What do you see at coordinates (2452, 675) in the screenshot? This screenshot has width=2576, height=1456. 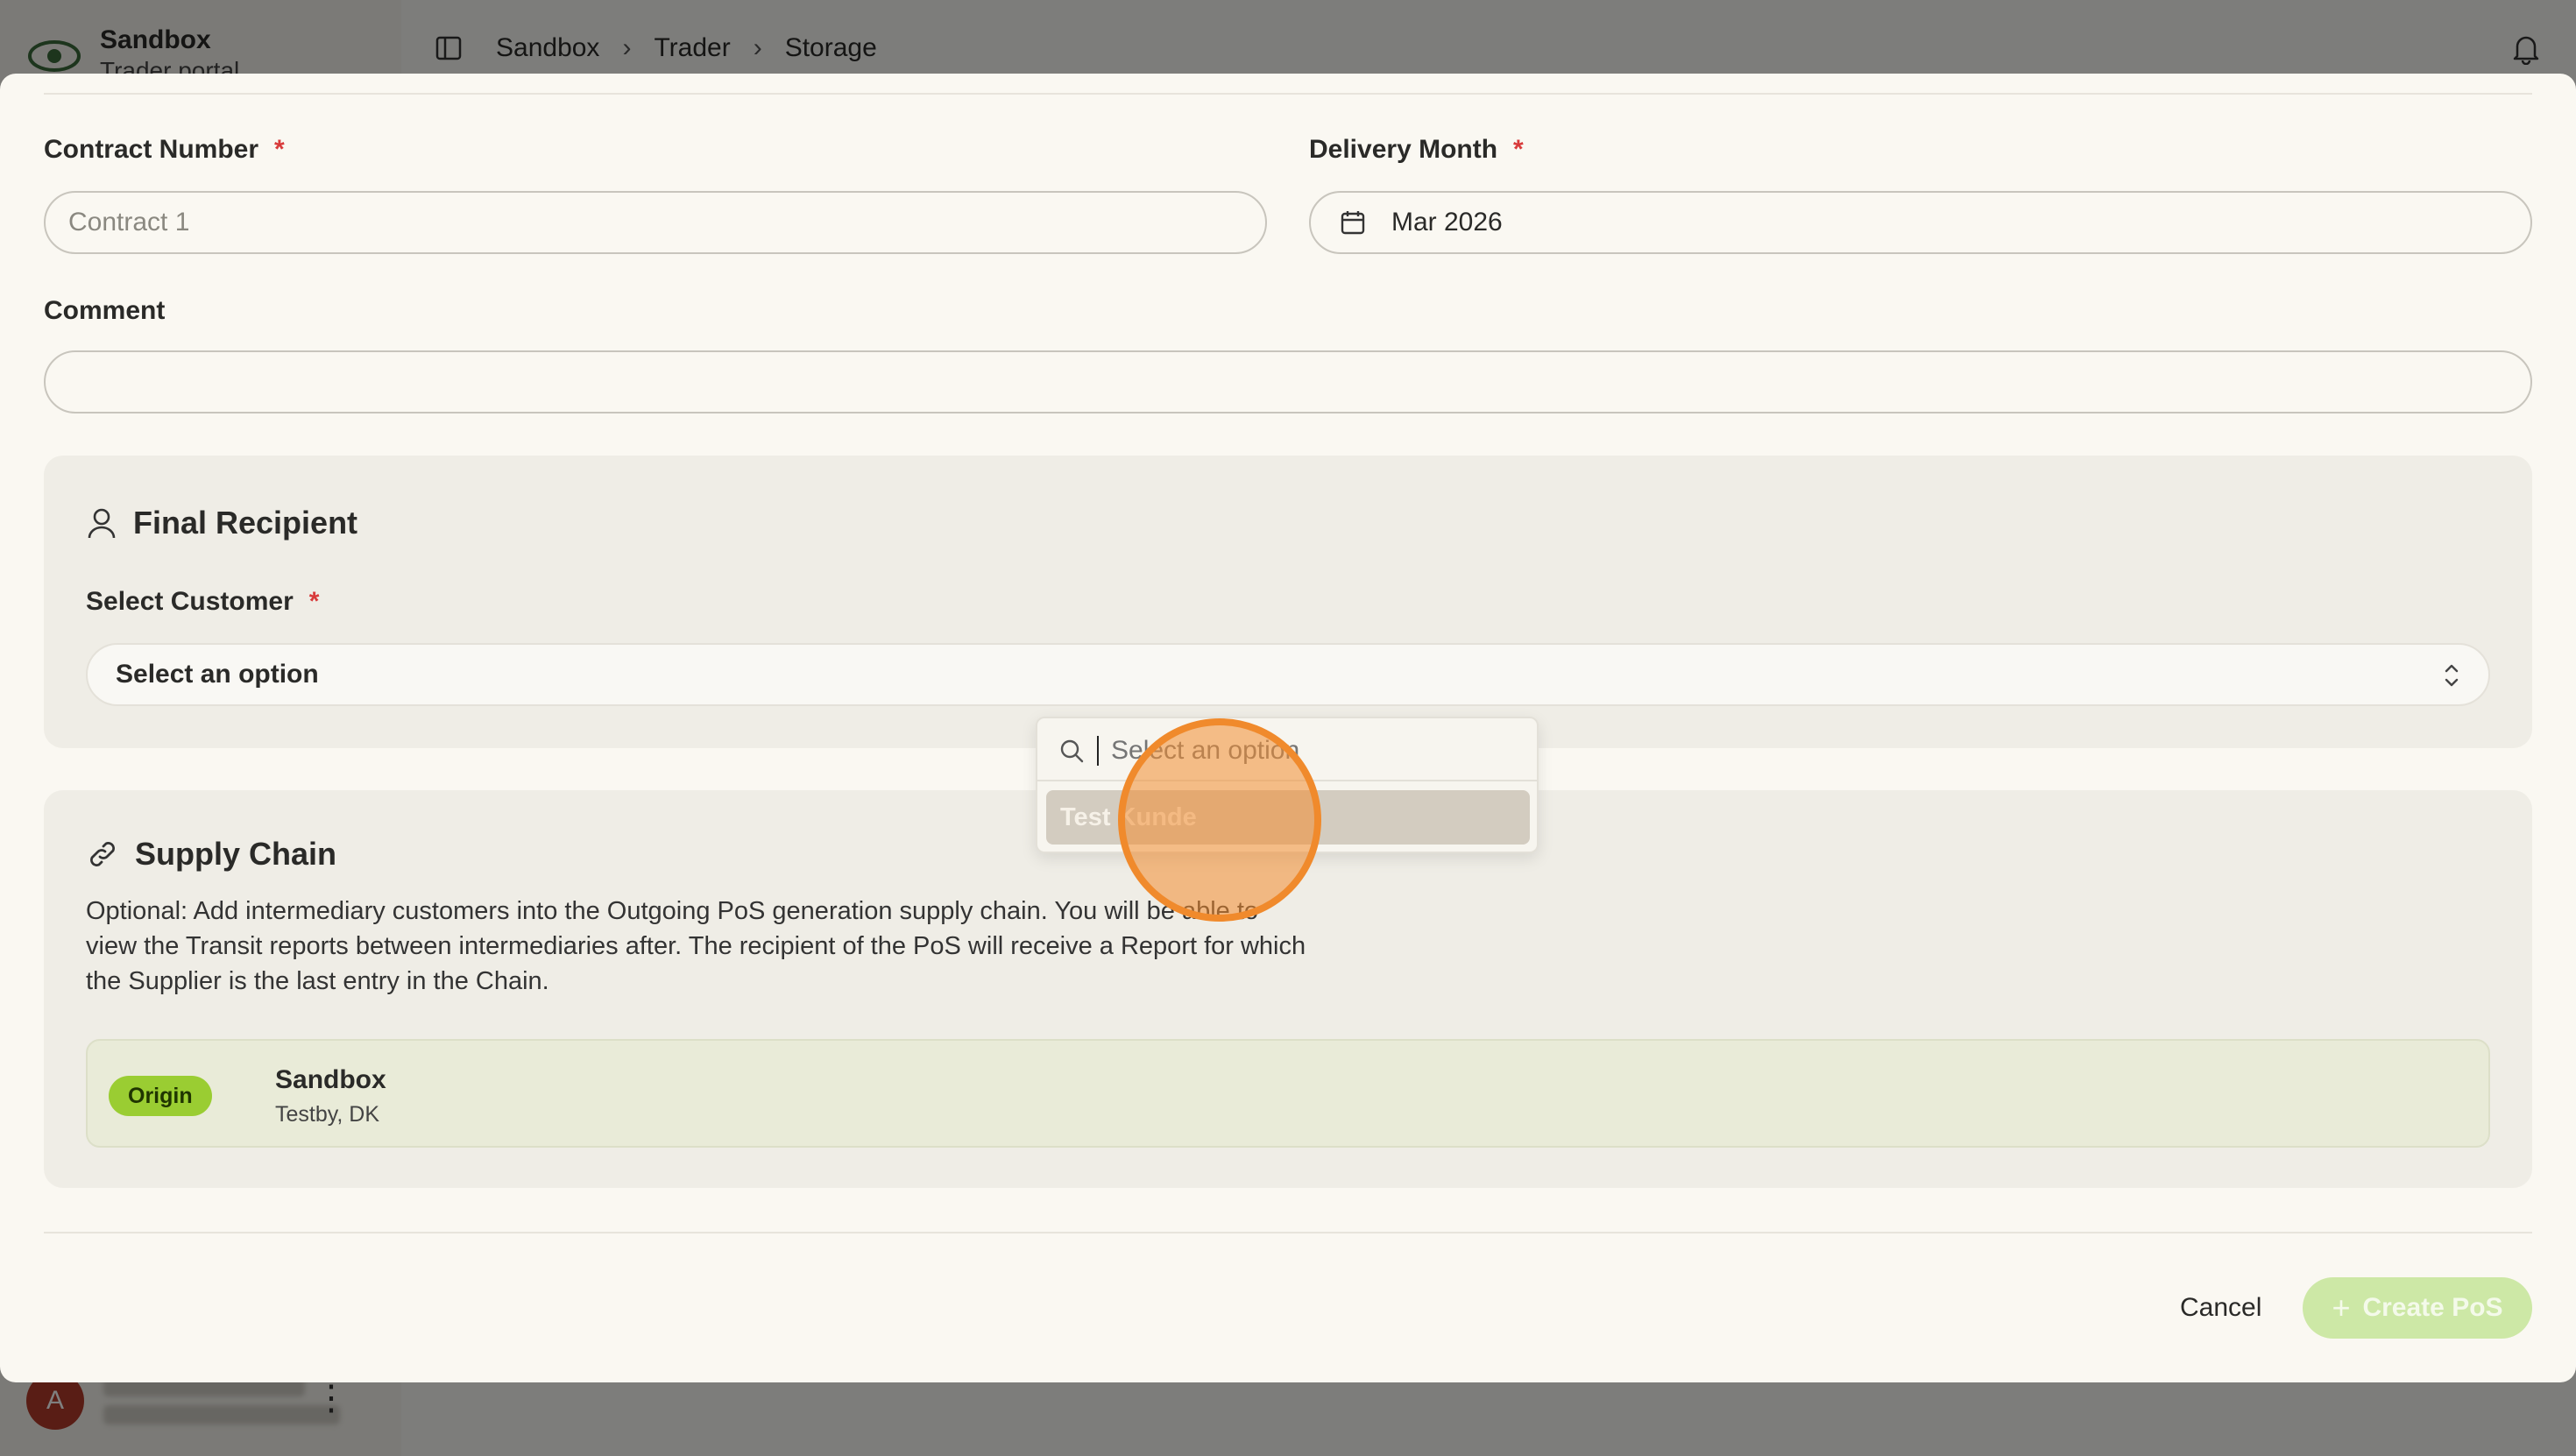 I see `chevron-up-down-icon` at bounding box center [2452, 675].